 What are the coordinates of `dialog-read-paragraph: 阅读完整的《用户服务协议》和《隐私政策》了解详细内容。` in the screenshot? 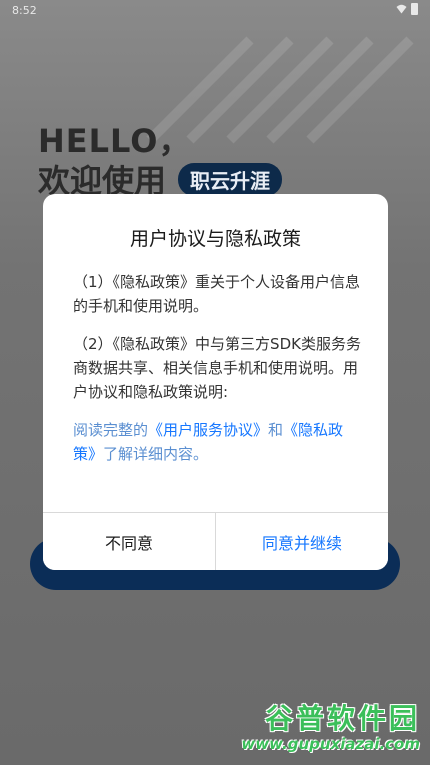 It's located at (218, 442).